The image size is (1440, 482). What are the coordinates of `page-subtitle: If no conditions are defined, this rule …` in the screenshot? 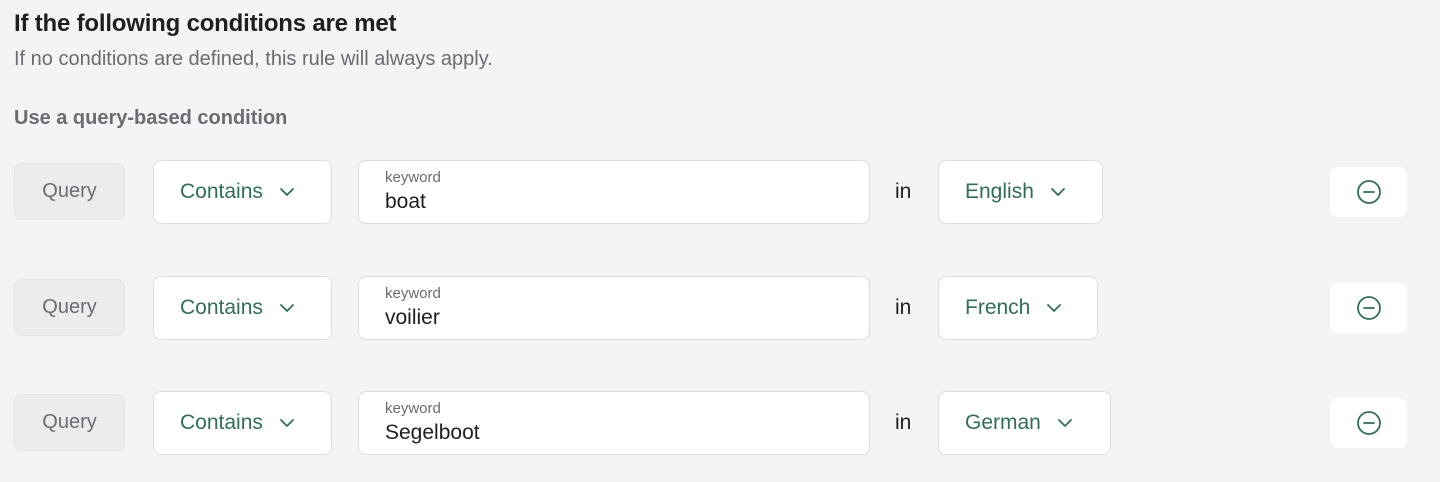 It's located at (253, 59).